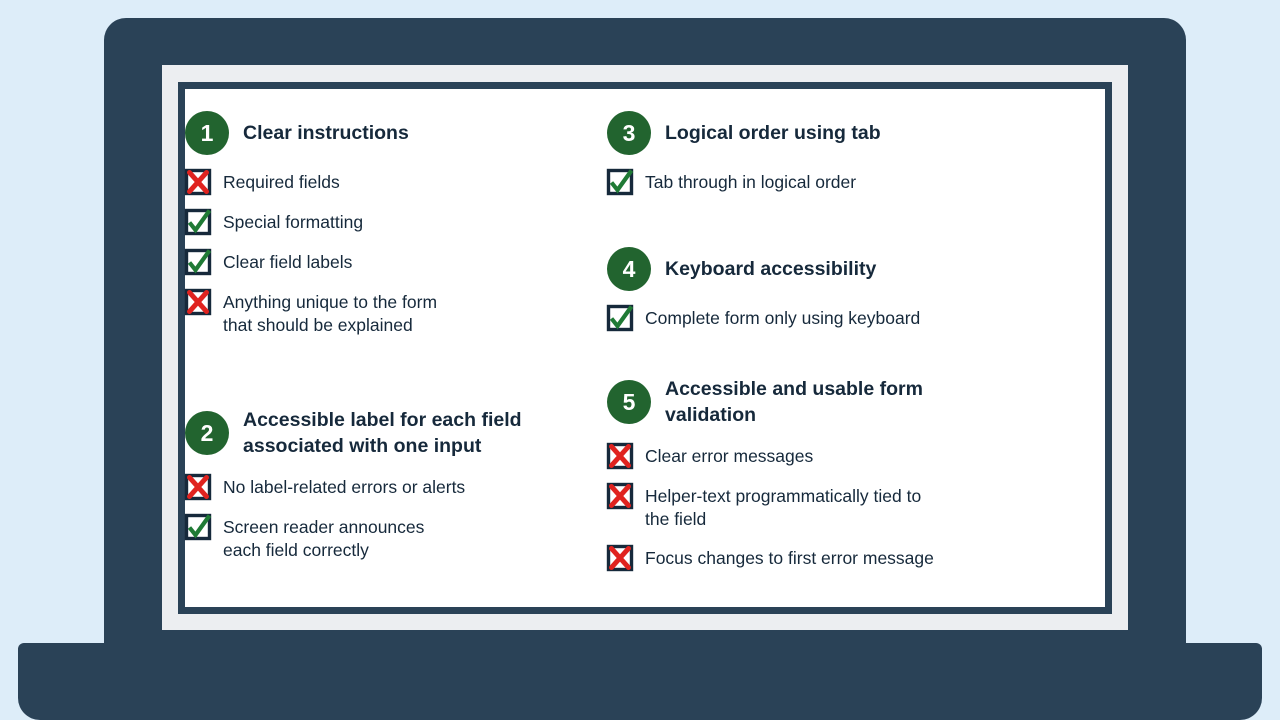 The width and height of the screenshot is (1280, 720). I want to click on checklist-item: No label-related errors or alerts, so click(353, 486).